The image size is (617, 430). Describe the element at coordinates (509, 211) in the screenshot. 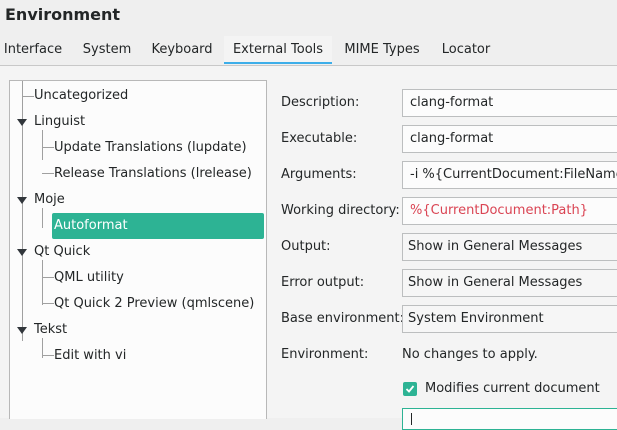

I see `working-directory-field: %{CurrentDocument:Path}` at that location.